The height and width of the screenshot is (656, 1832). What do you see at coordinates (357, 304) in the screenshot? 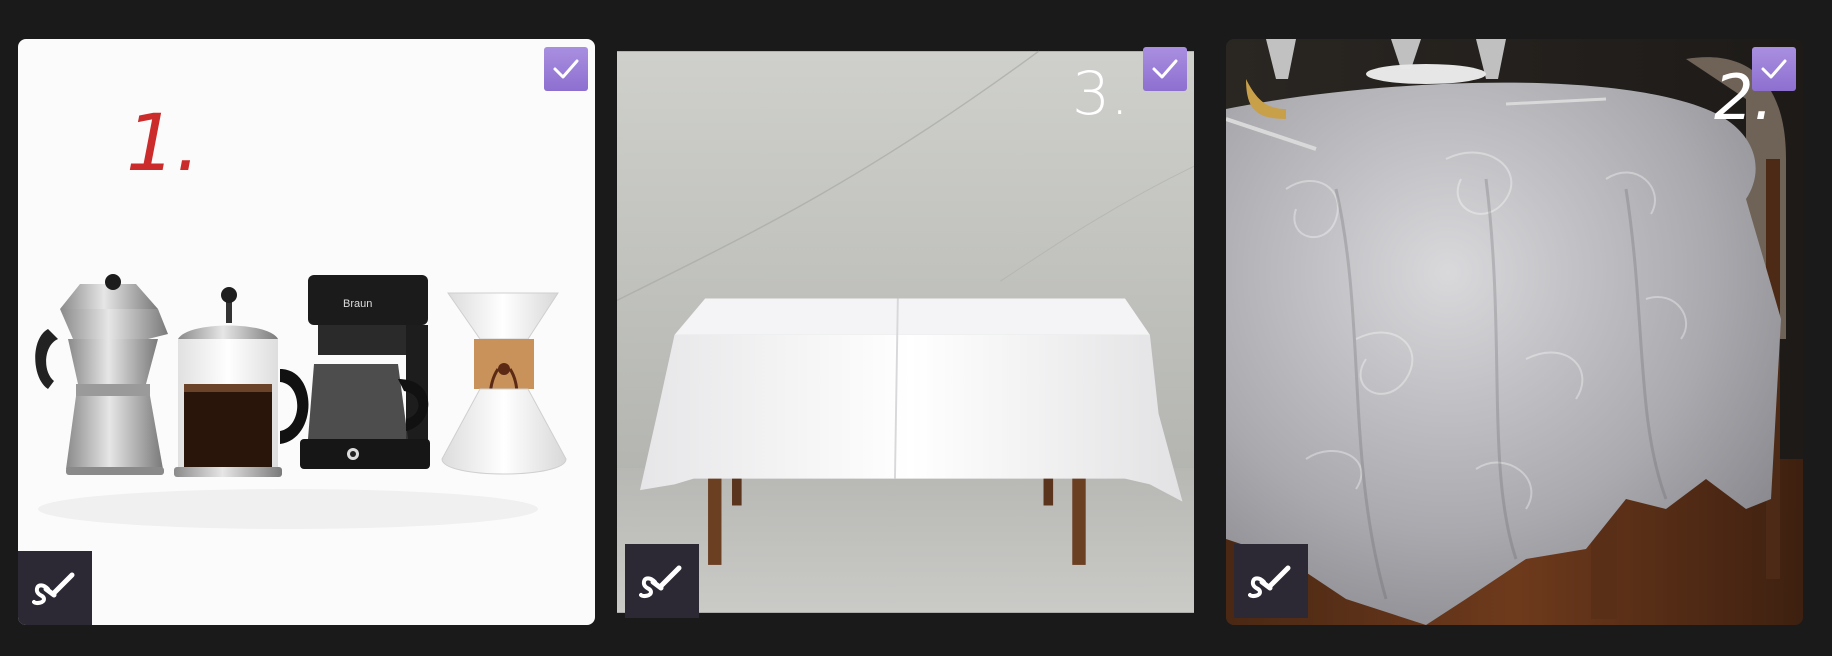
I see `brand-label: Braun` at bounding box center [357, 304].